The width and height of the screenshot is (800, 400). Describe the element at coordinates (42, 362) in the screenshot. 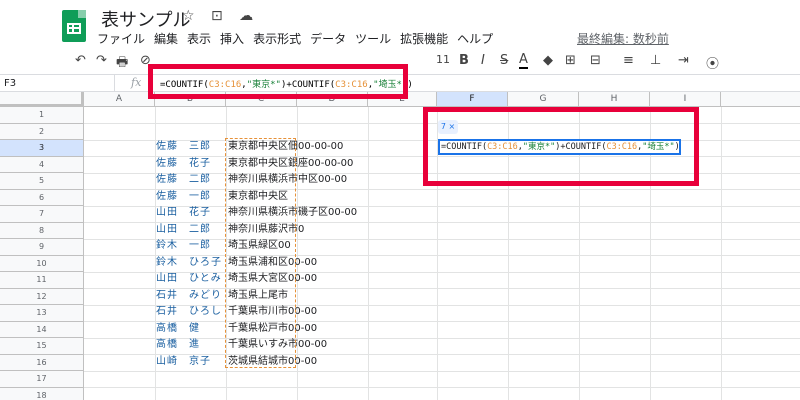

I see `row-header-16: 16` at that location.